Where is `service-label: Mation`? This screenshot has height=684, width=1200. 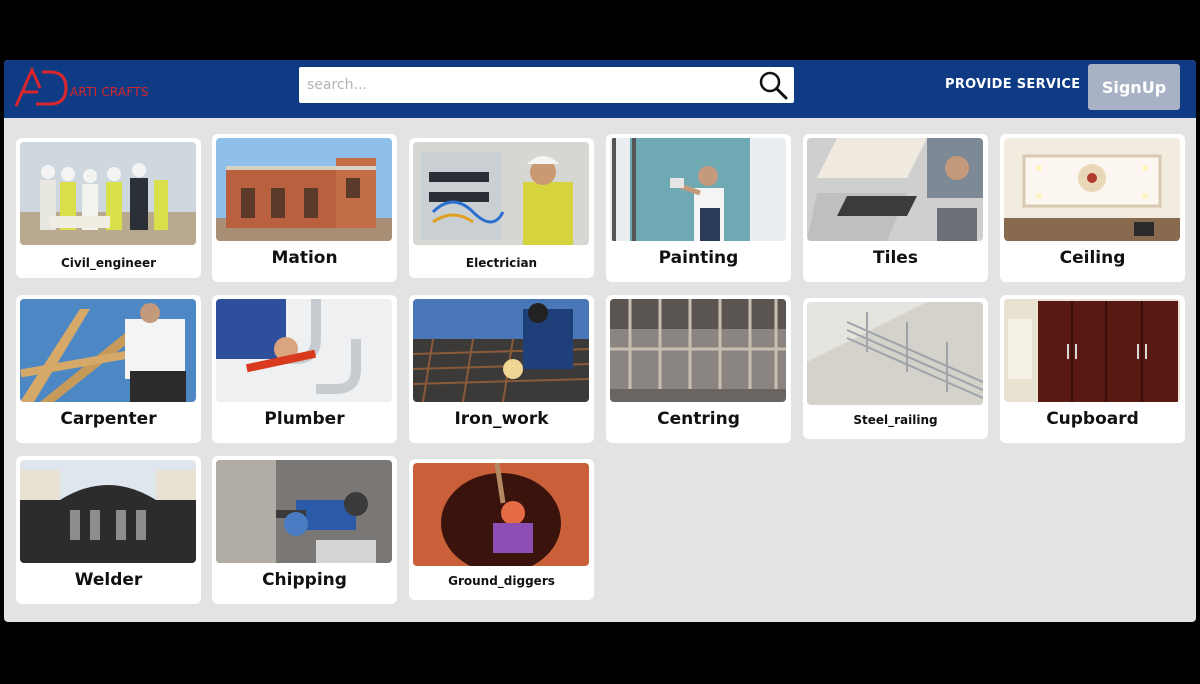 service-label: Mation is located at coordinates (304, 258).